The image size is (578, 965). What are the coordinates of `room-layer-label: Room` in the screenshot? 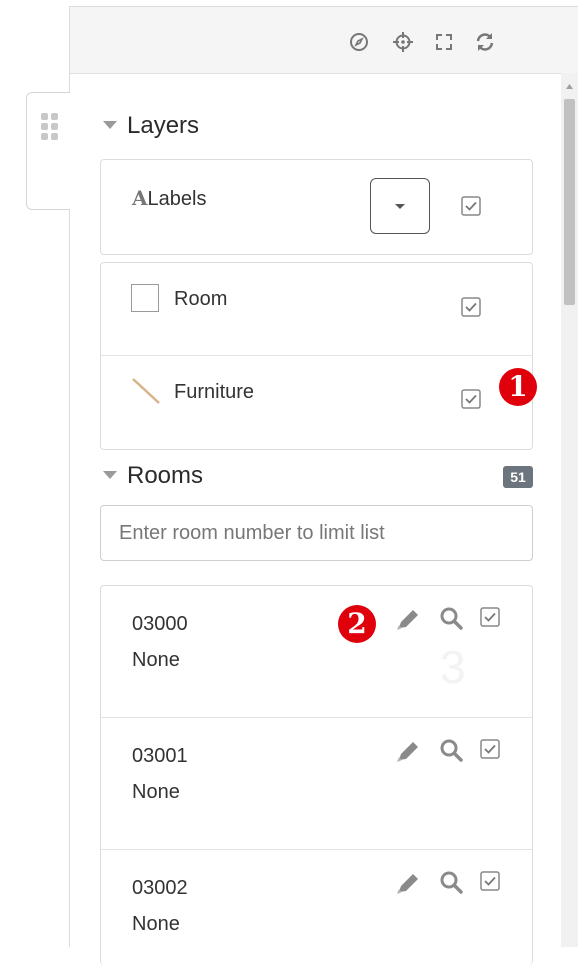 It's located at (201, 299).